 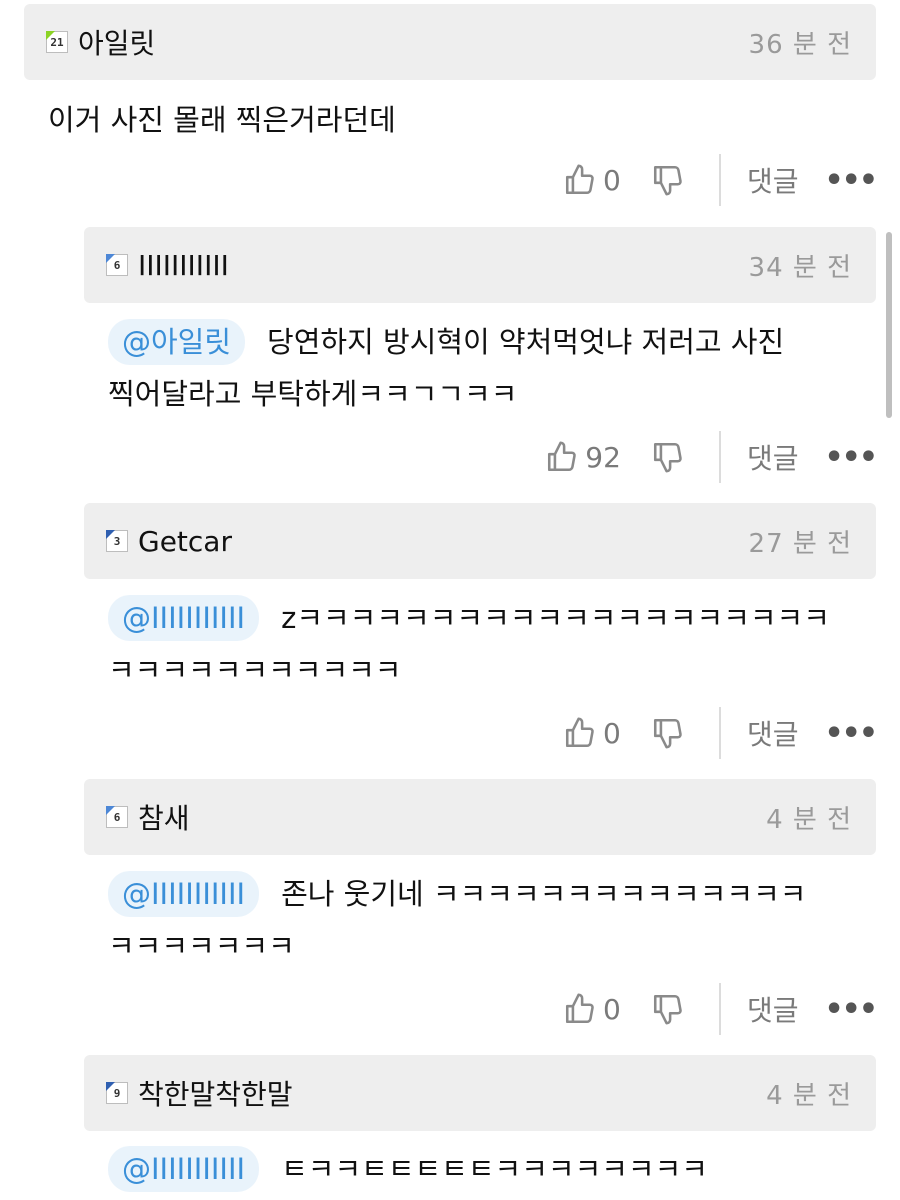 What do you see at coordinates (800, 267) in the screenshot?
I see `comment-timestamp: 34 분 전` at bounding box center [800, 267].